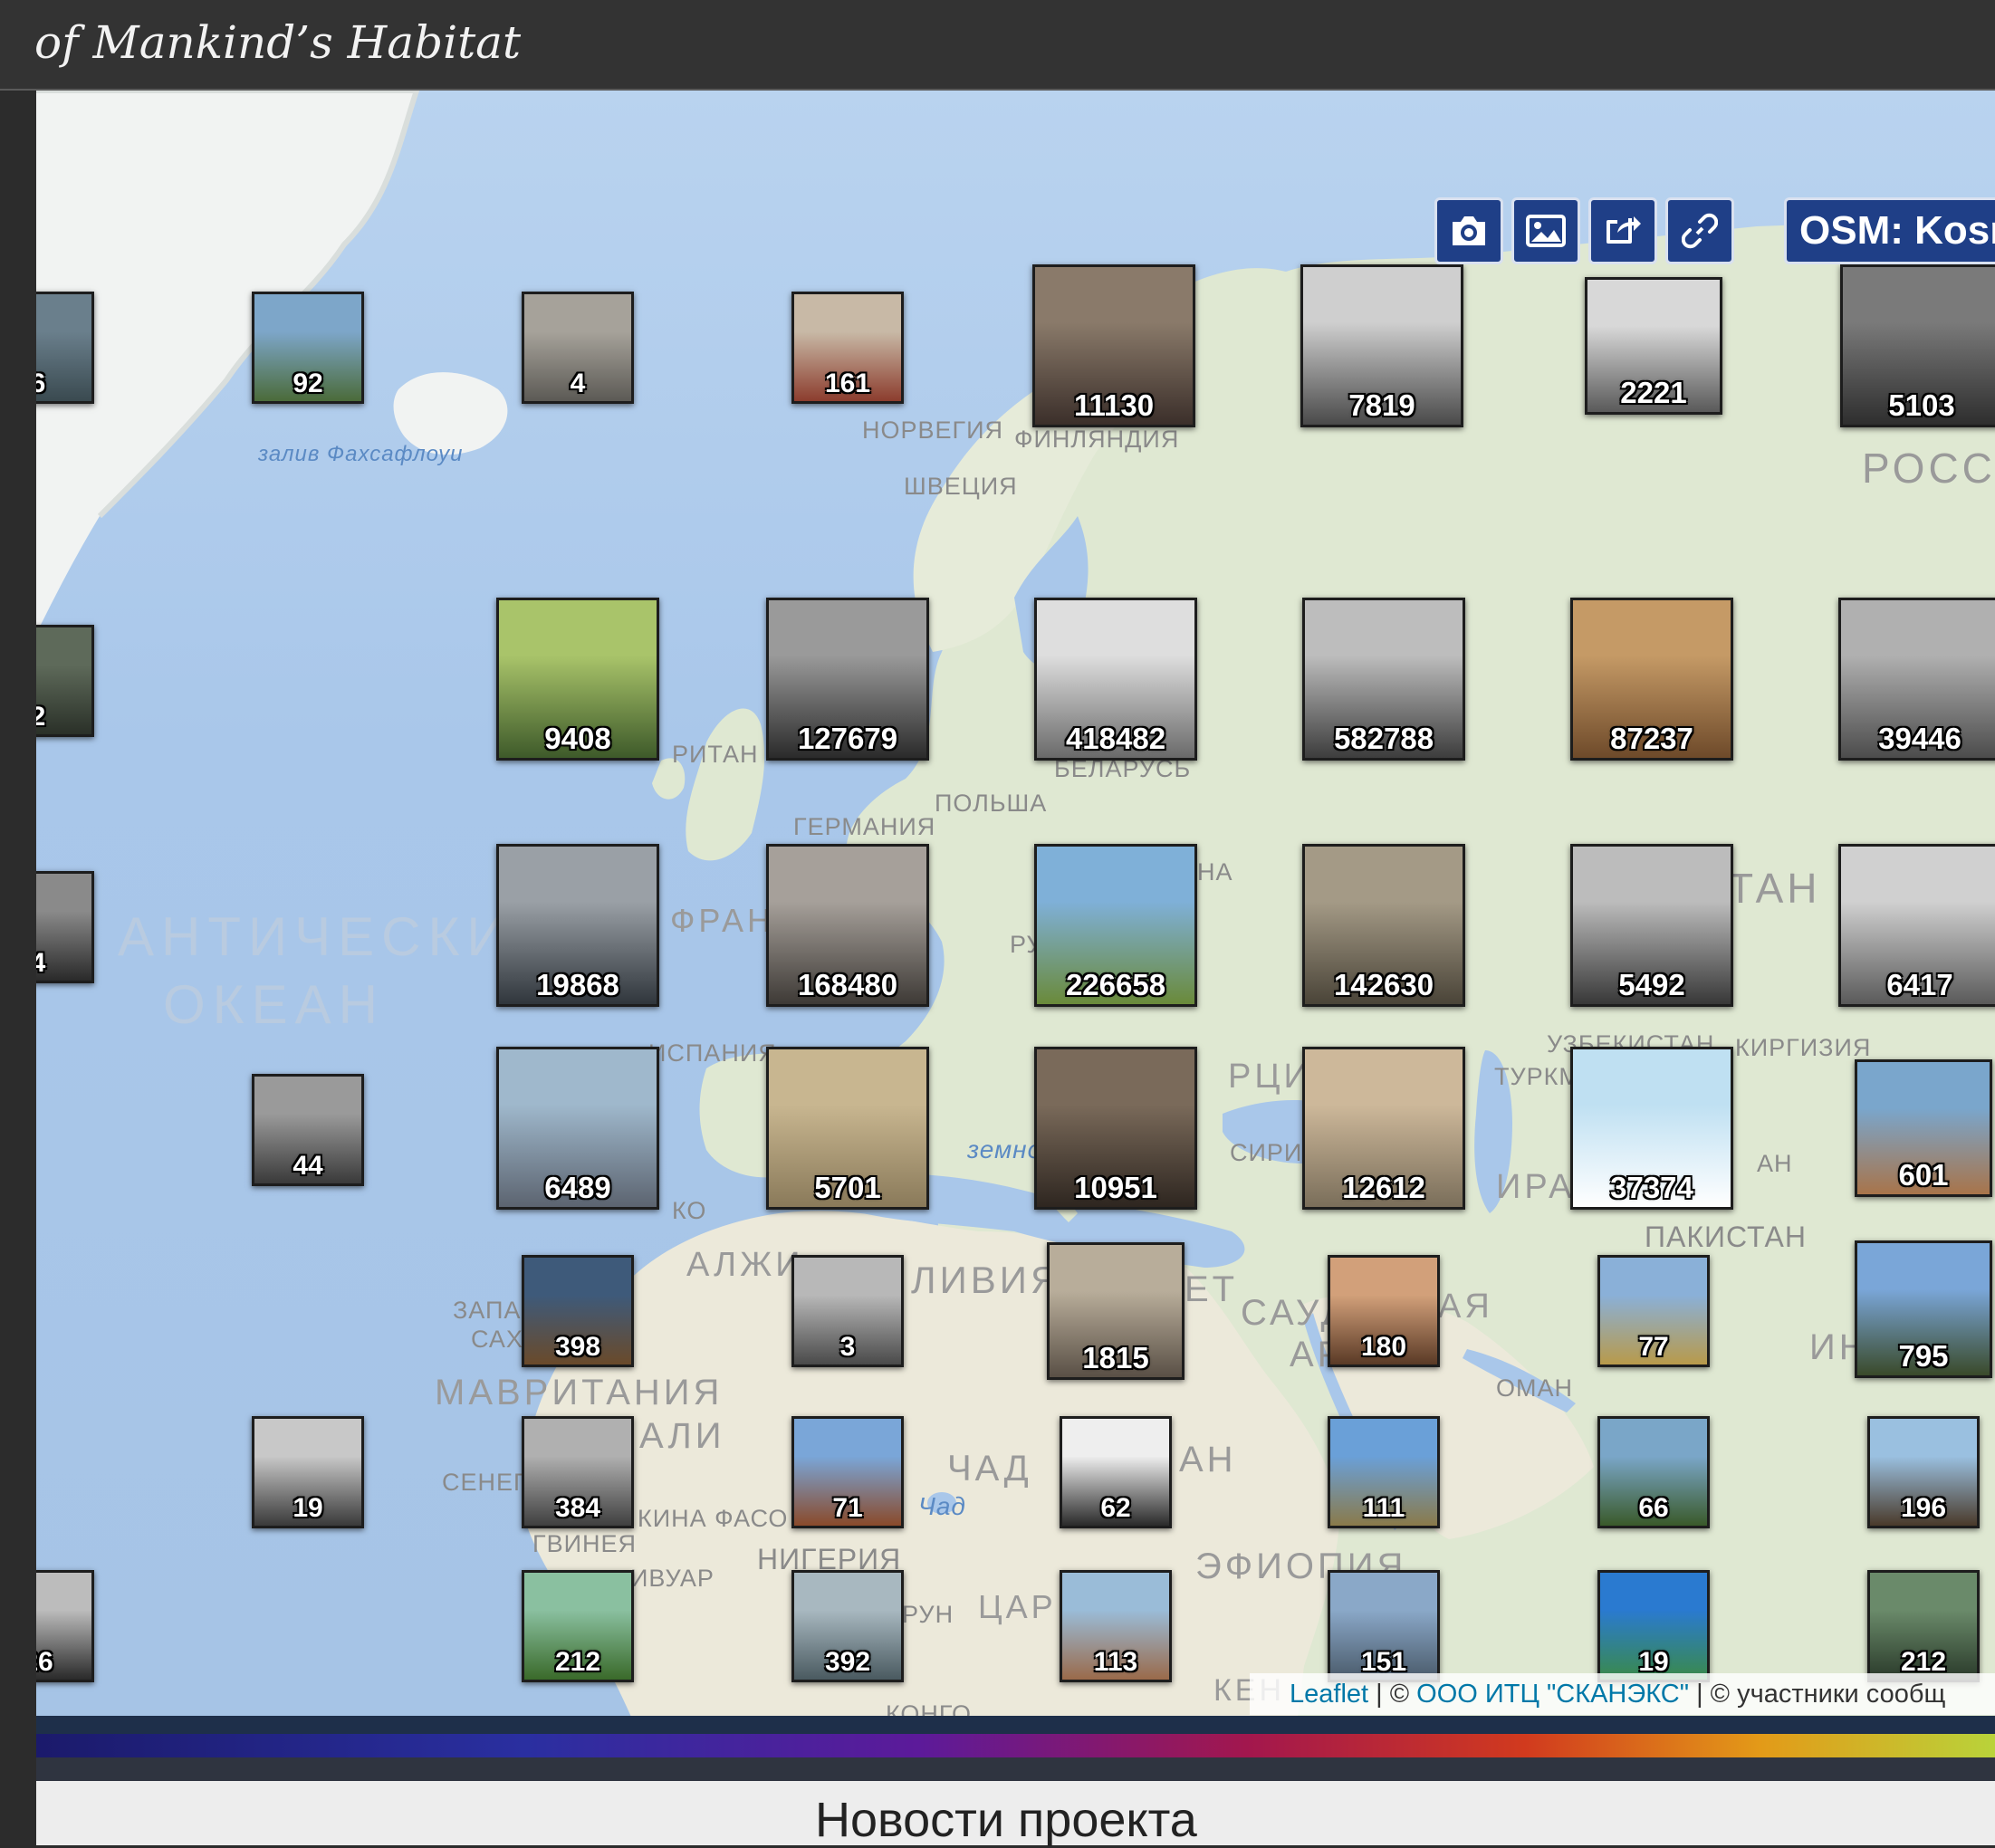 This screenshot has height=1848, width=1995. What do you see at coordinates (1116, 925) in the screenshot?
I see `photo-cluster: 226658` at bounding box center [1116, 925].